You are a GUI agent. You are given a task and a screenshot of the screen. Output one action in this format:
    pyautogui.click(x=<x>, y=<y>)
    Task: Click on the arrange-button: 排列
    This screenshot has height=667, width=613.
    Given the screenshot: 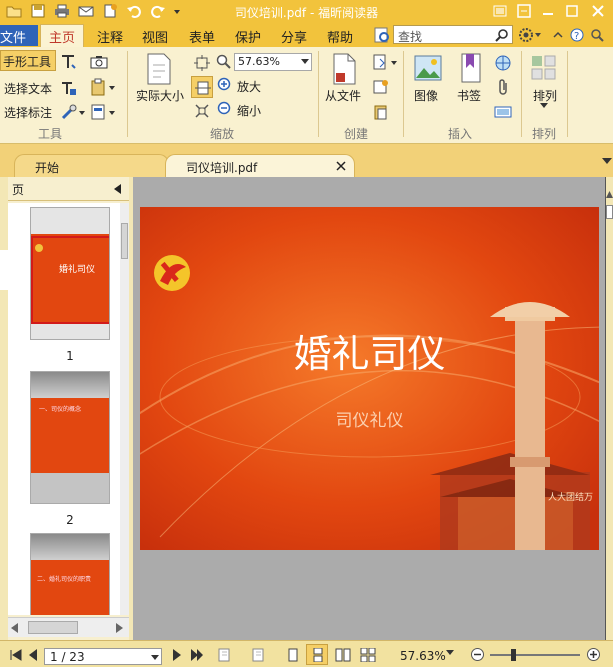 What is the action you would take?
    pyautogui.click(x=545, y=95)
    